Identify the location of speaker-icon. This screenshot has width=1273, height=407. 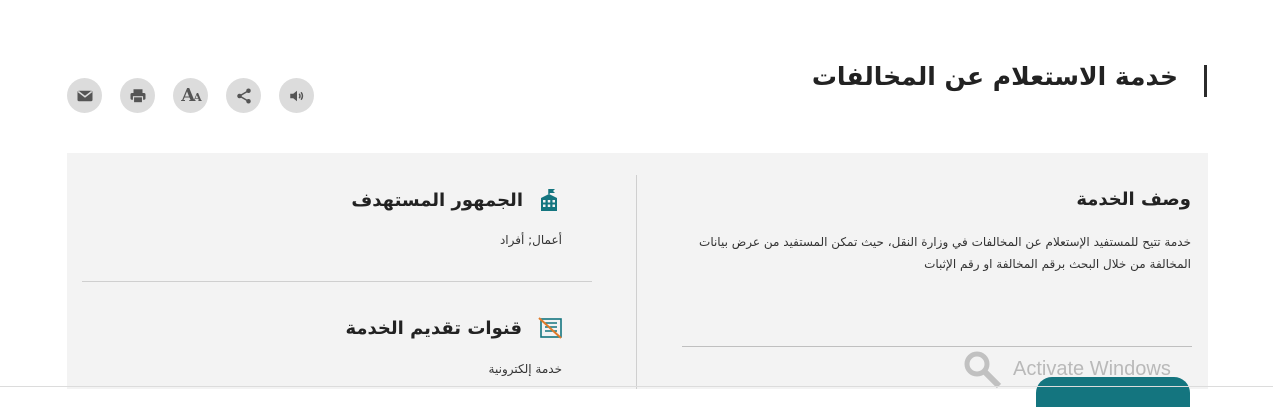
(296, 95).